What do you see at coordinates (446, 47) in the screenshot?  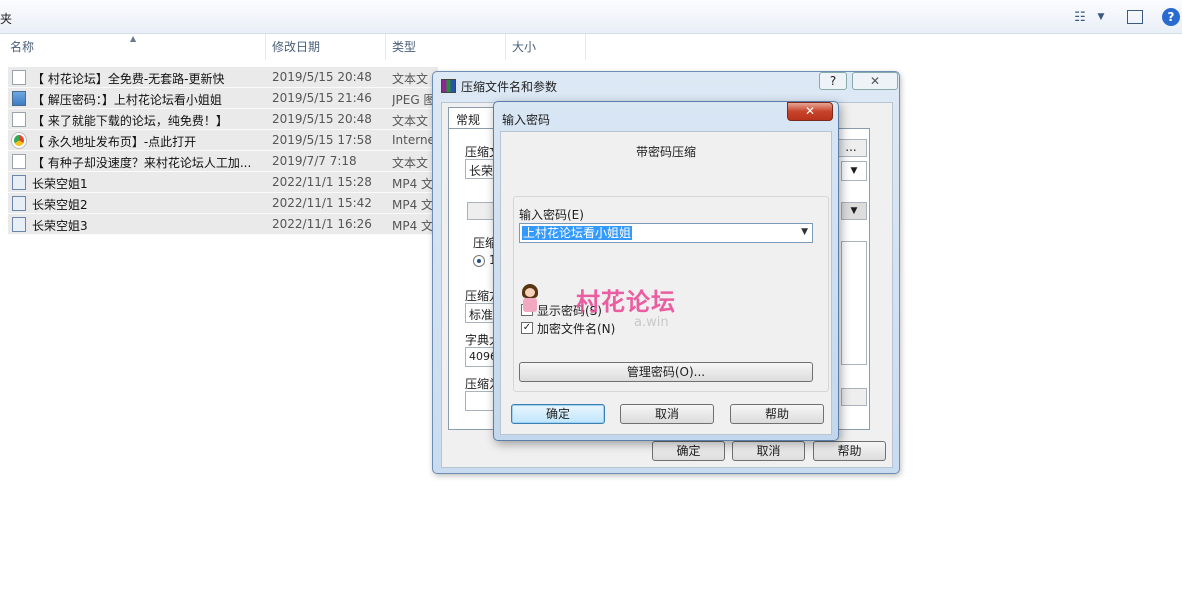 I see `column-header-type: 类型` at bounding box center [446, 47].